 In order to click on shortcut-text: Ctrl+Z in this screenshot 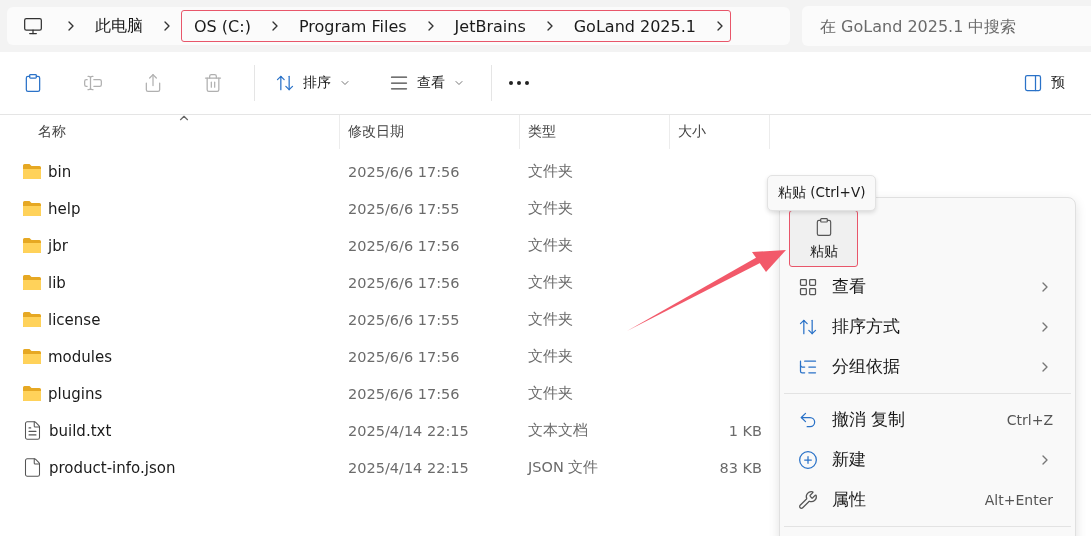, I will do `click(1029, 420)`.